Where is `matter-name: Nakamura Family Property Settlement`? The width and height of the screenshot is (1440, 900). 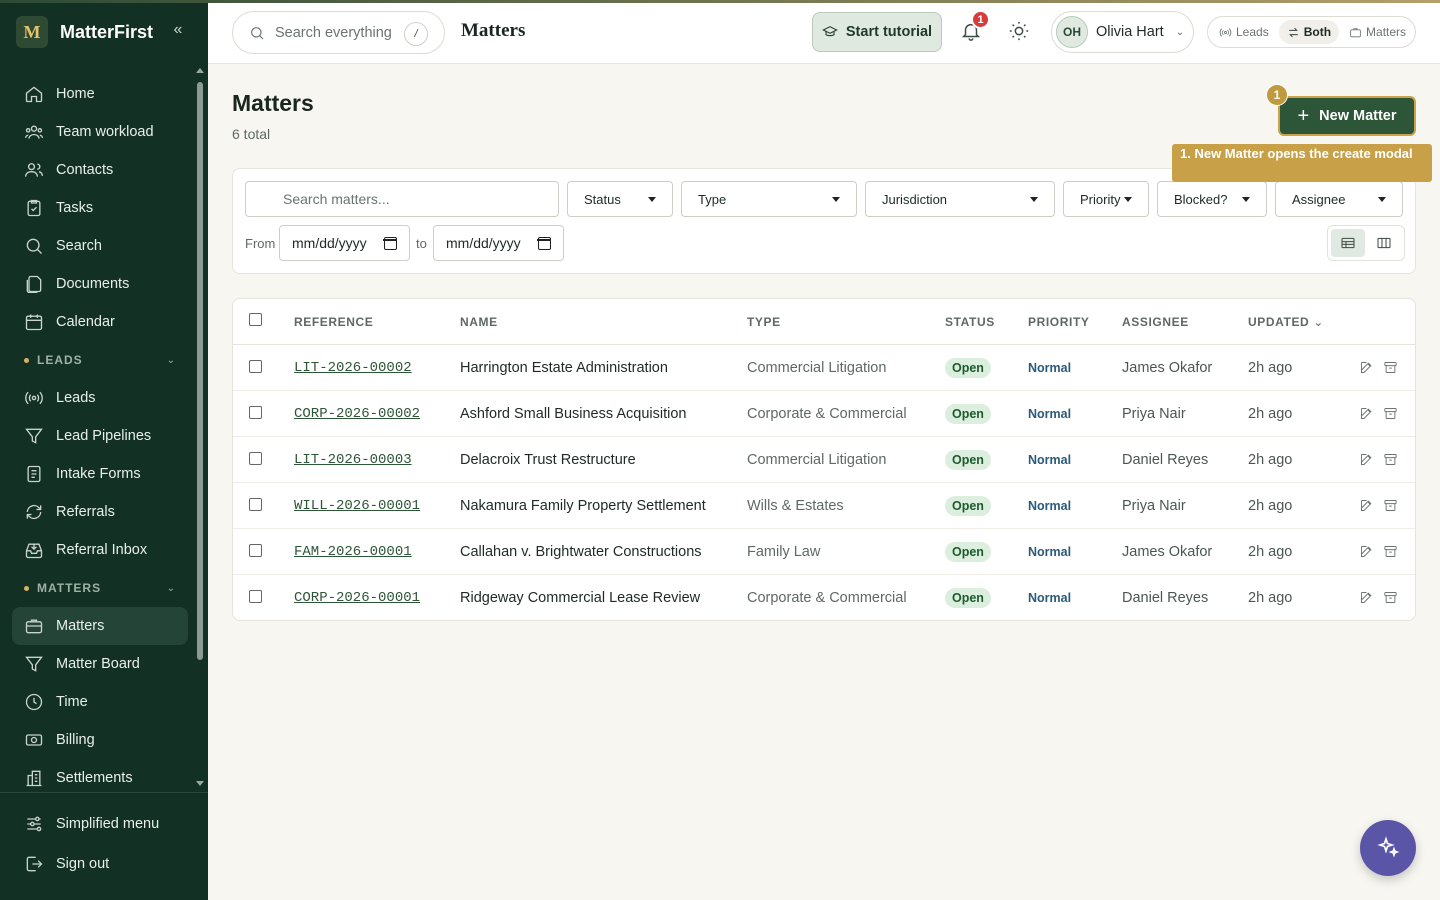 matter-name: Nakamura Family Property Settlement is located at coordinates (583, 506).